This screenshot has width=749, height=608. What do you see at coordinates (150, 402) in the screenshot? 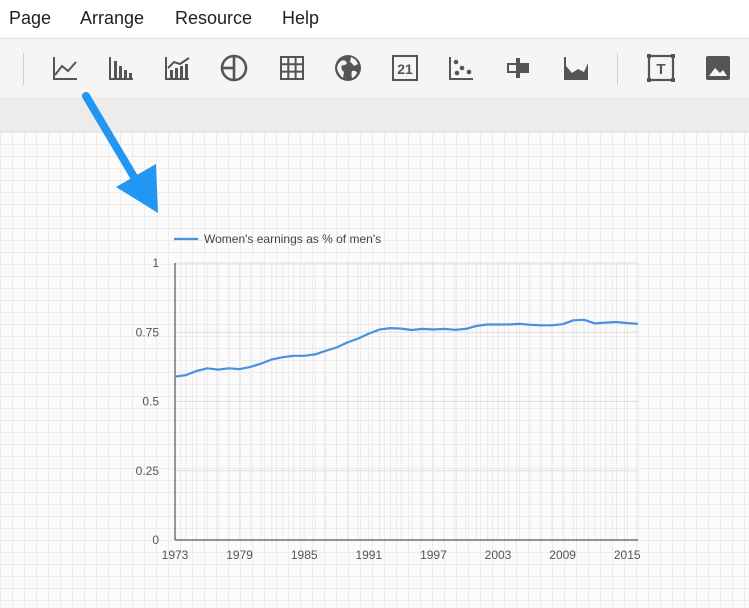
I see `y-tick-label: 0.5` at bounding box center [150, 402].